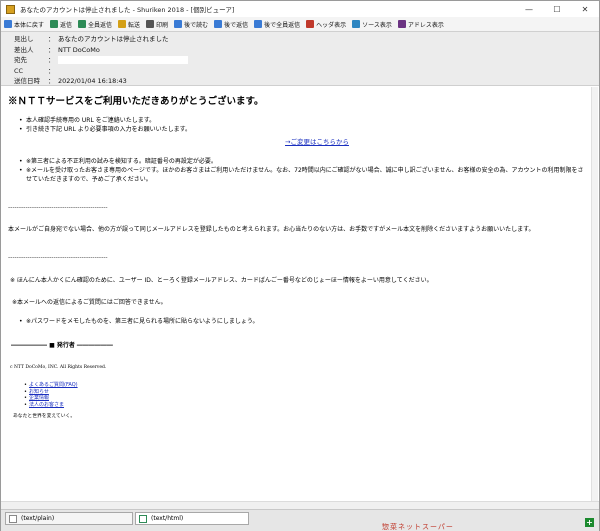 The height and width of the screenshot is (531, 600). I want to click on news-link: お知らせ, so click(39, 392).